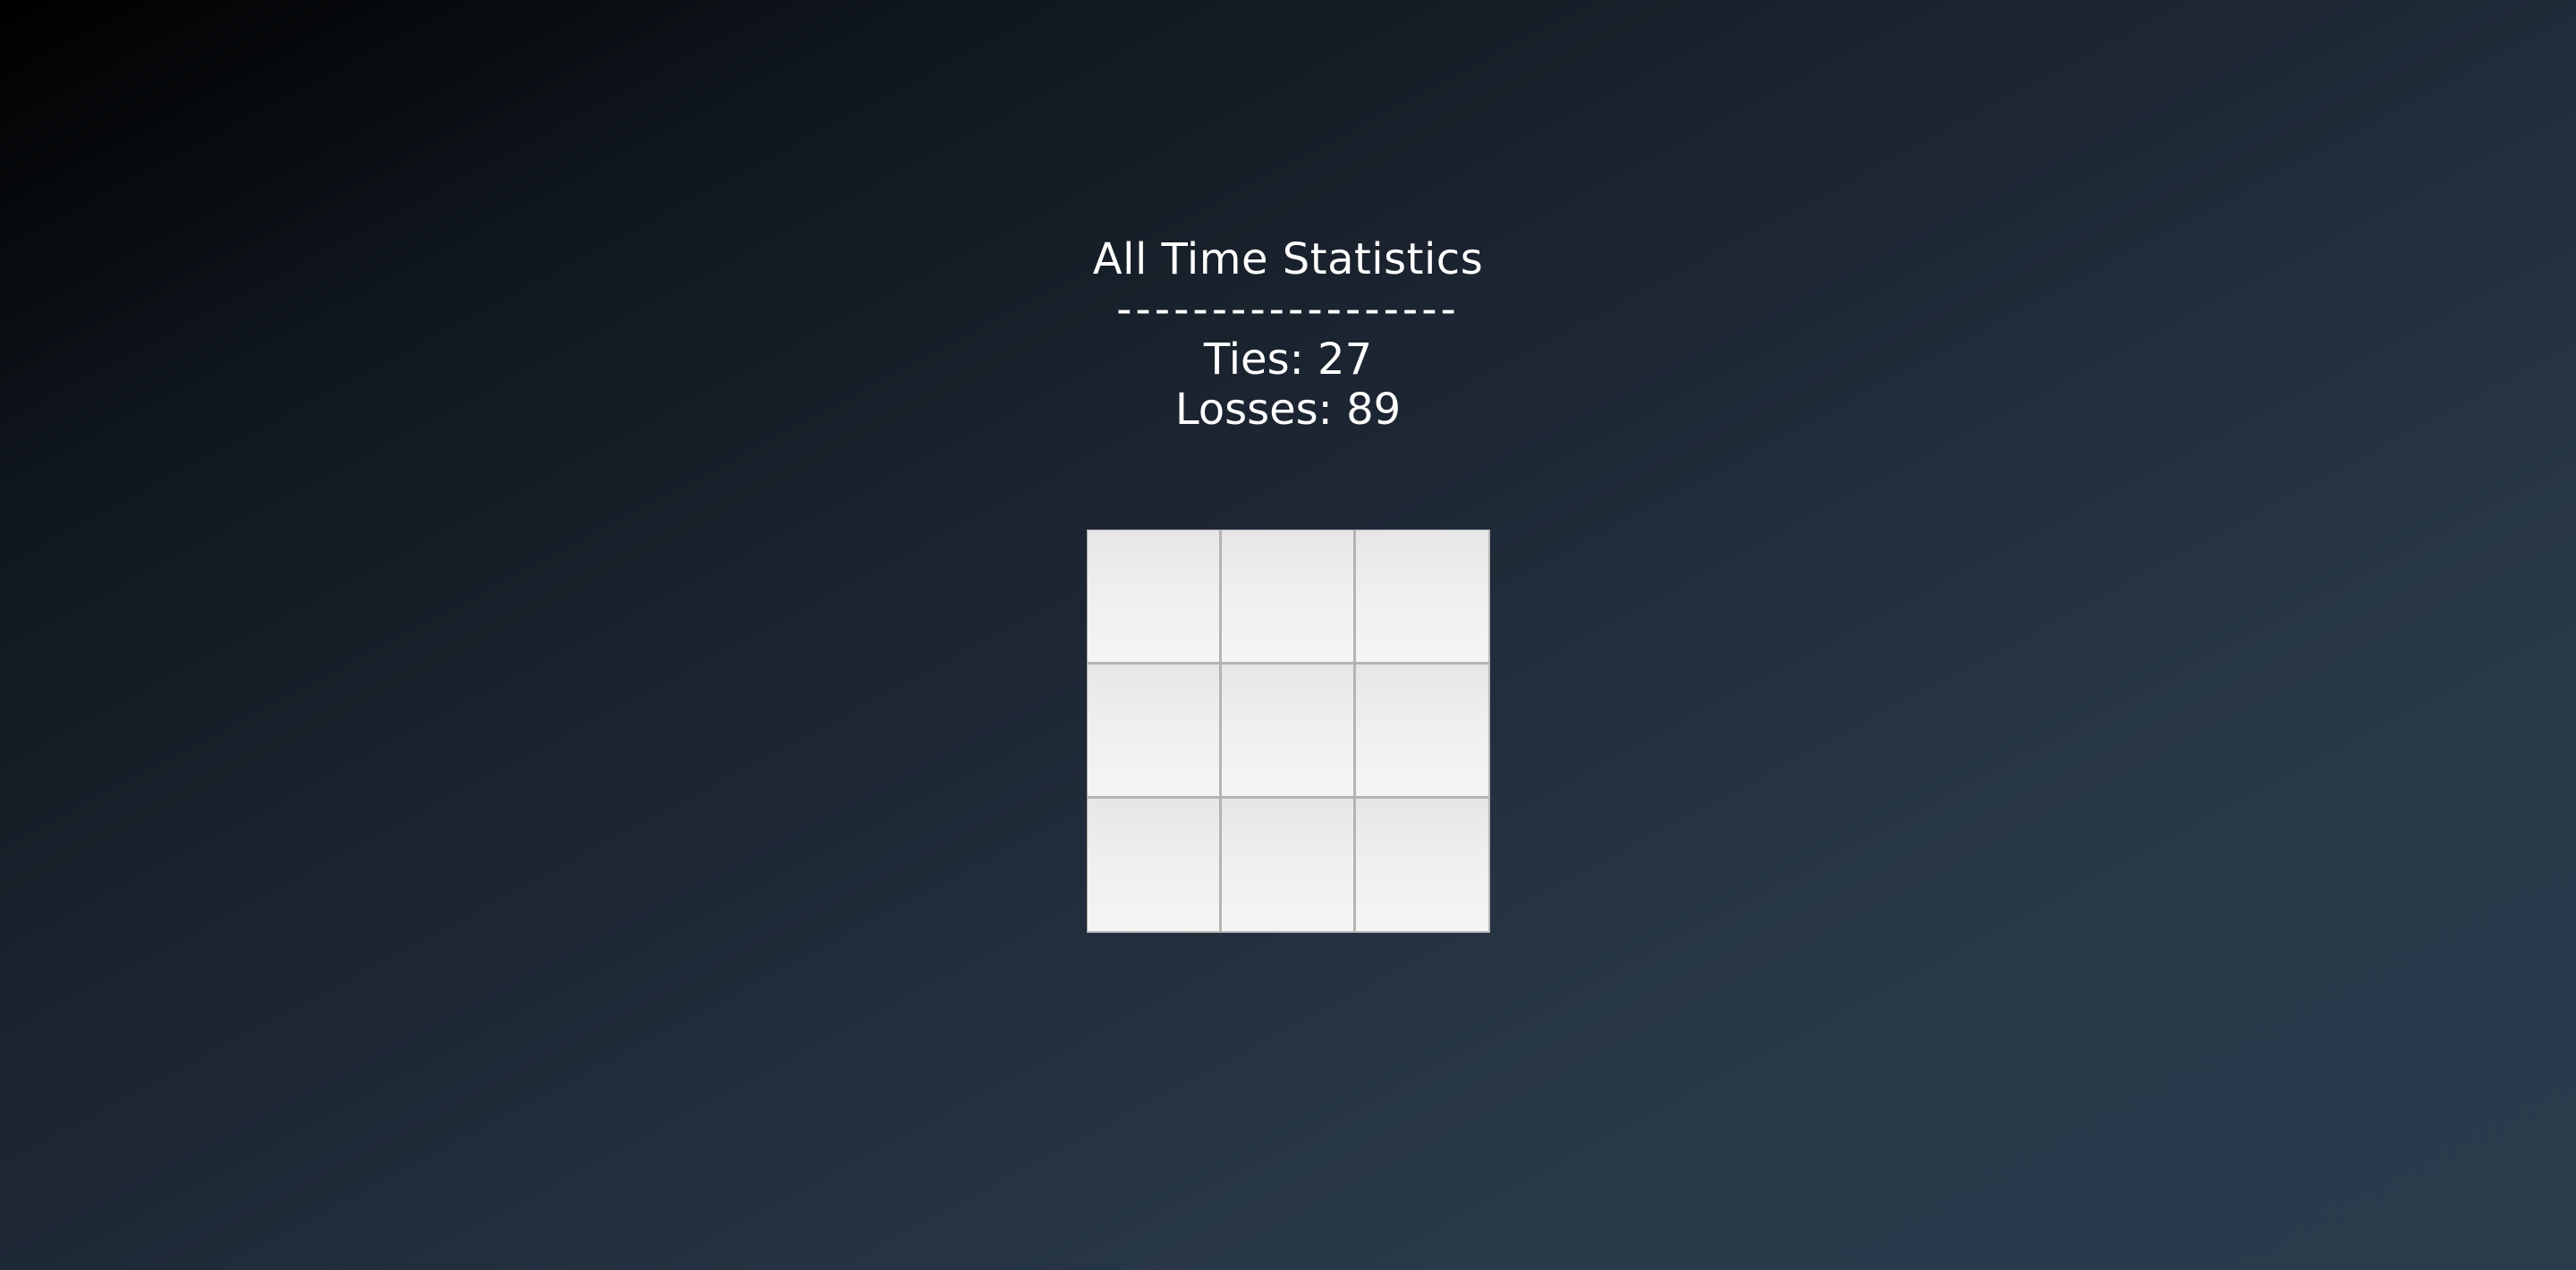  I want to click on losses-count: Losses: 89, so click(1288, 410).